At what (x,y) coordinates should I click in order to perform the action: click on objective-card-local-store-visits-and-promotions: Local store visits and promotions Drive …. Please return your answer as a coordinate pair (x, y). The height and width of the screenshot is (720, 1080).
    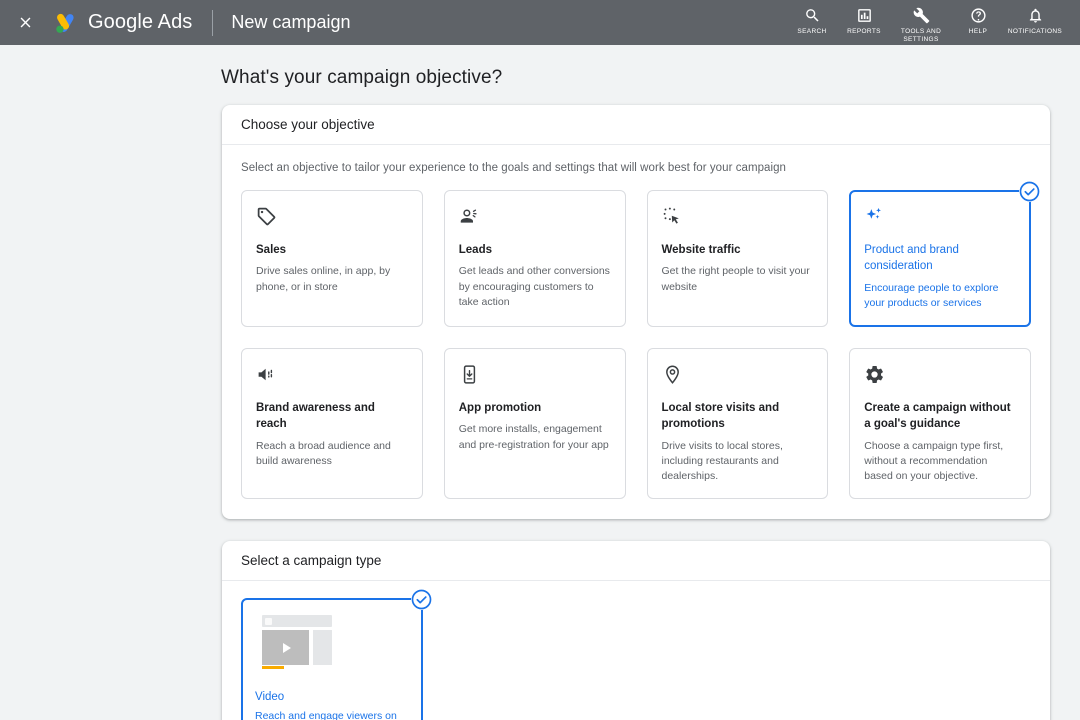
    Looking at the image, I should click on (737, 424).